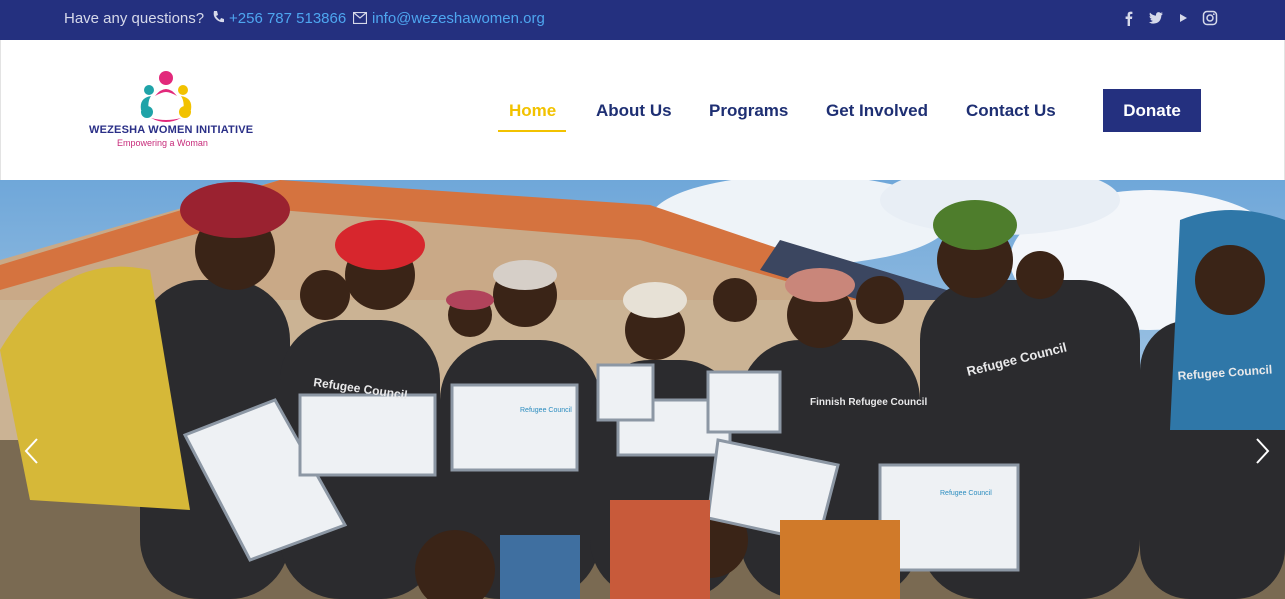 The height and width of the screenshot is (599, 1285). I want to click on slider-next-arrow-icon, so click(1262, 451).